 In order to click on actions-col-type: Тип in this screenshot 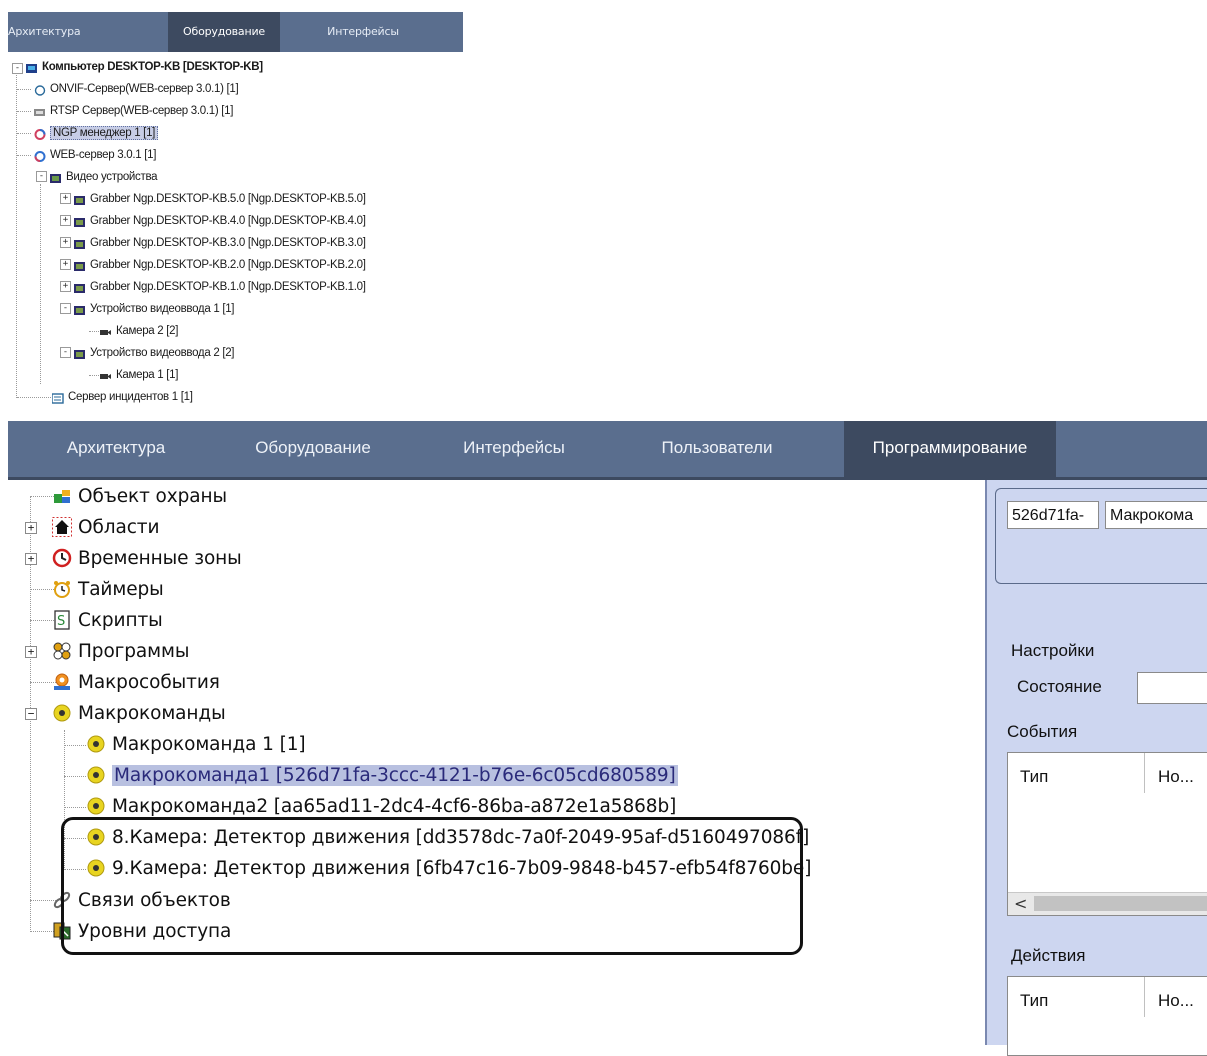, I will do `click(1034, 1001)`.